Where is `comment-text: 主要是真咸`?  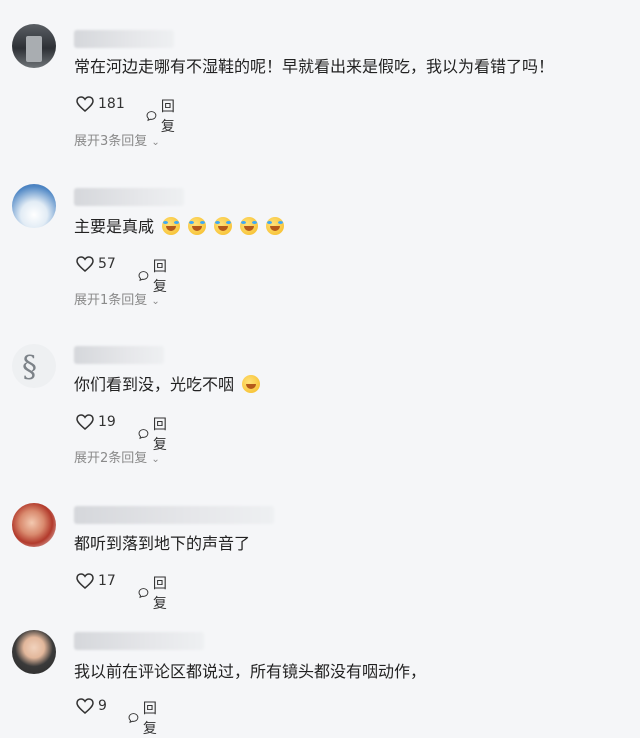 comment-text: 主要是真咸 is located at coordinates (179, 227).